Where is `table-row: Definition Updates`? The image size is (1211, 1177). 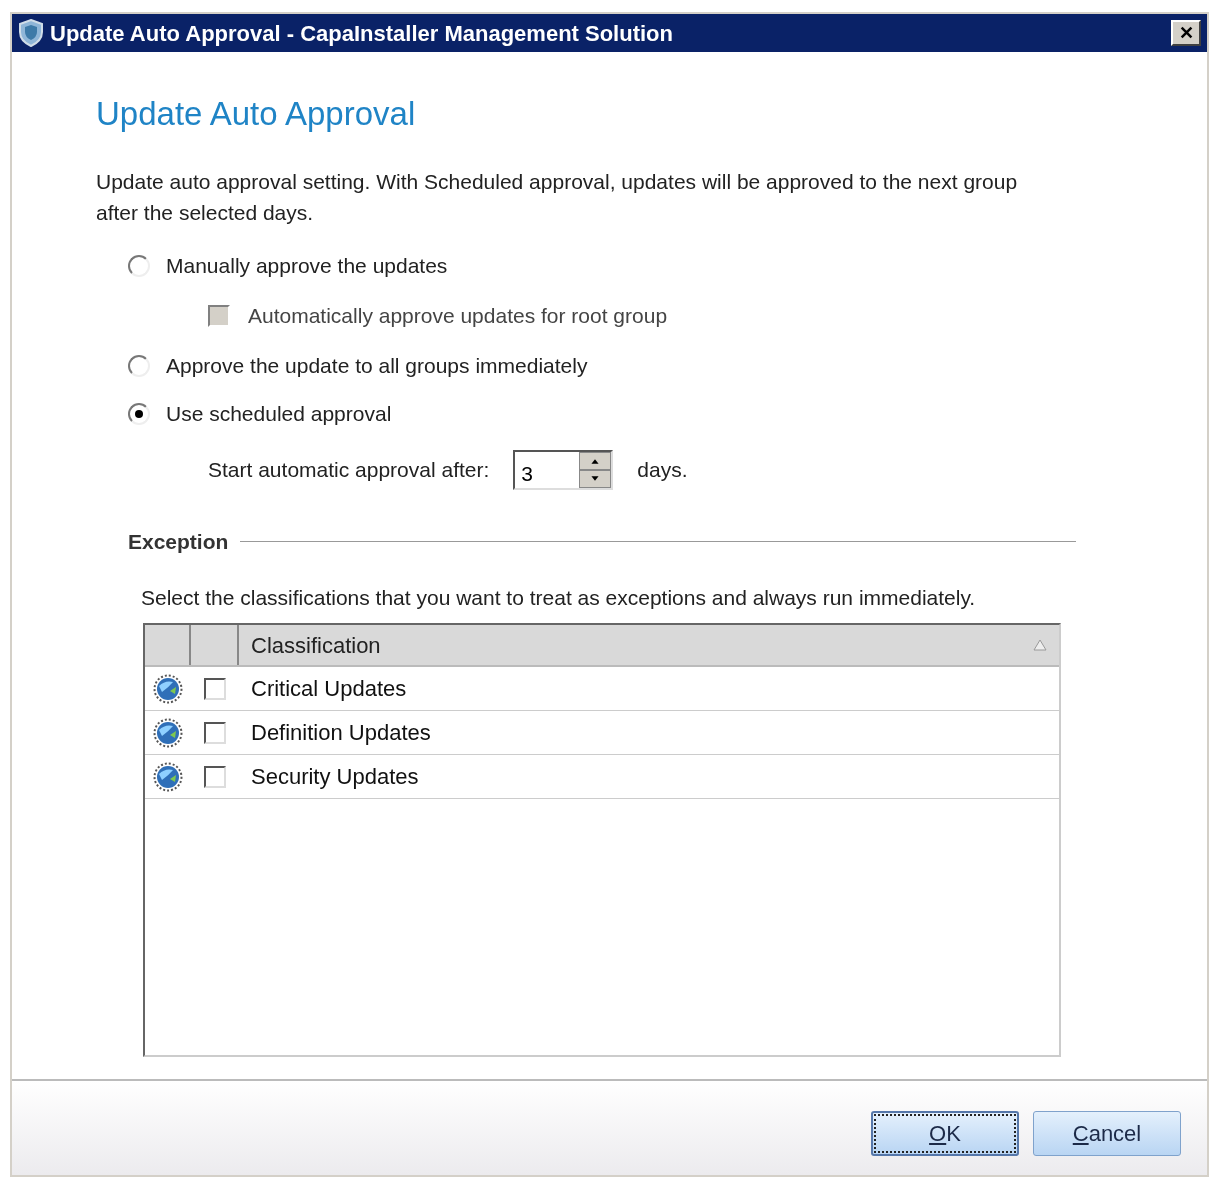
table-row: Definition Updates is located at coordinates (602, 733).